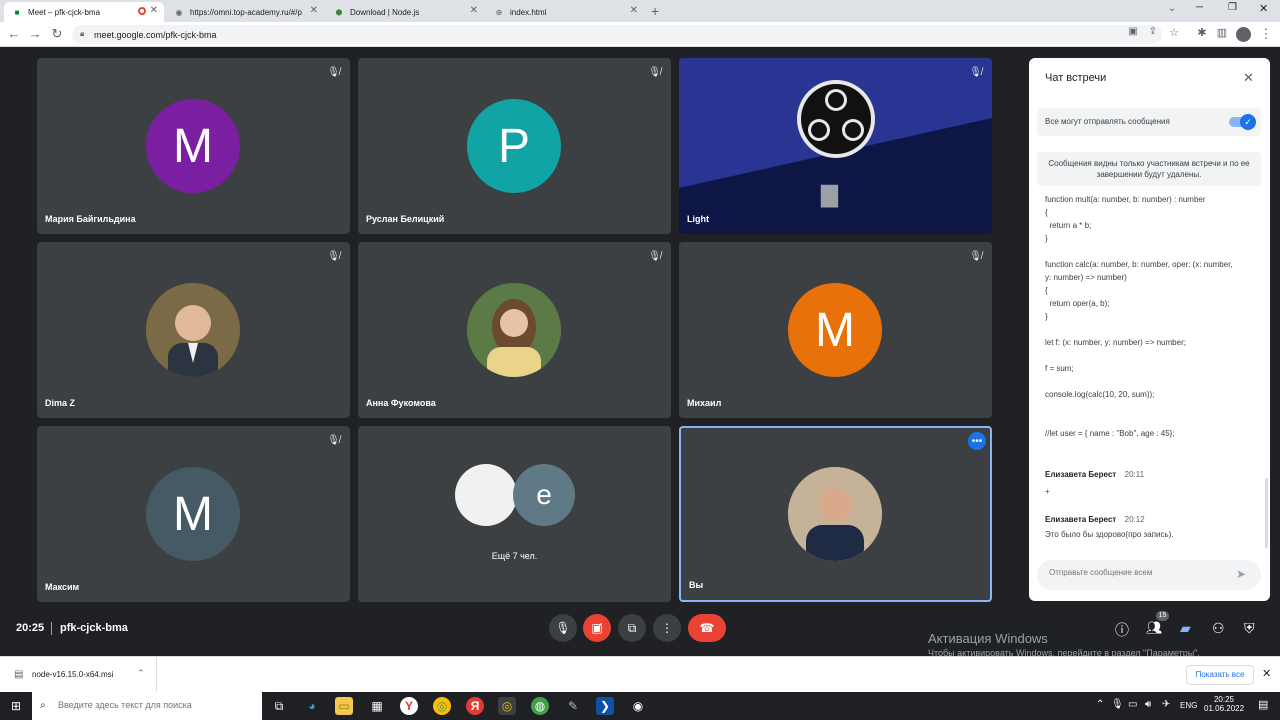 The image size is (1280, 720). Describe the element at coordinates (1110, 433) in the screenshot. I see `code-line: //let user = { name : "Bob", age : 45};` at that location.